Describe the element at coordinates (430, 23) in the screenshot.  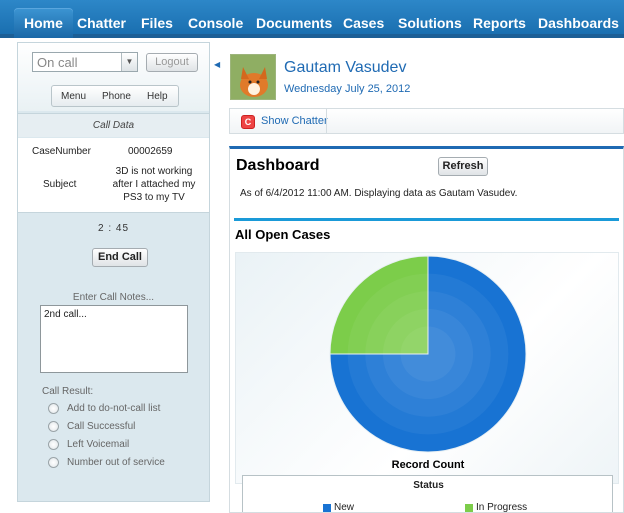
I see `tab-solutions: Solutions` at that location.